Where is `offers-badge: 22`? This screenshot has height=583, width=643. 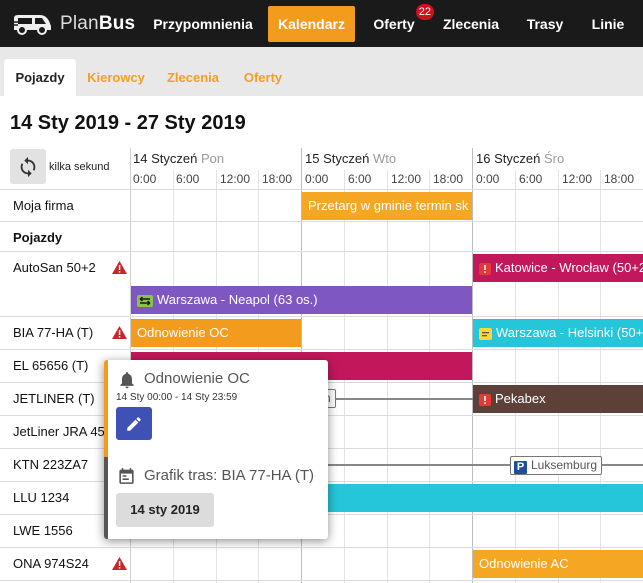
offers-badge: 22 is located at coordinates (424, 12).